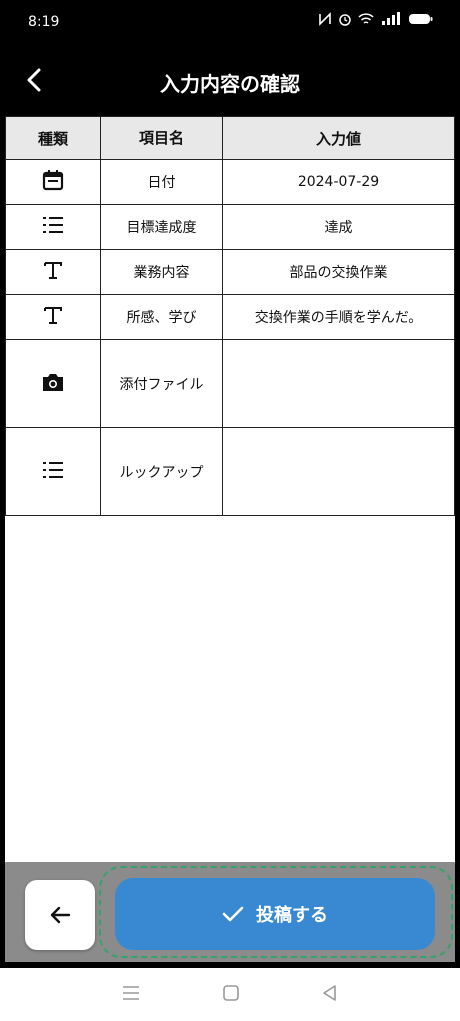 The width and height of the screenshot is (460, 1021). I want to click on home-icon, so click(231, 995).